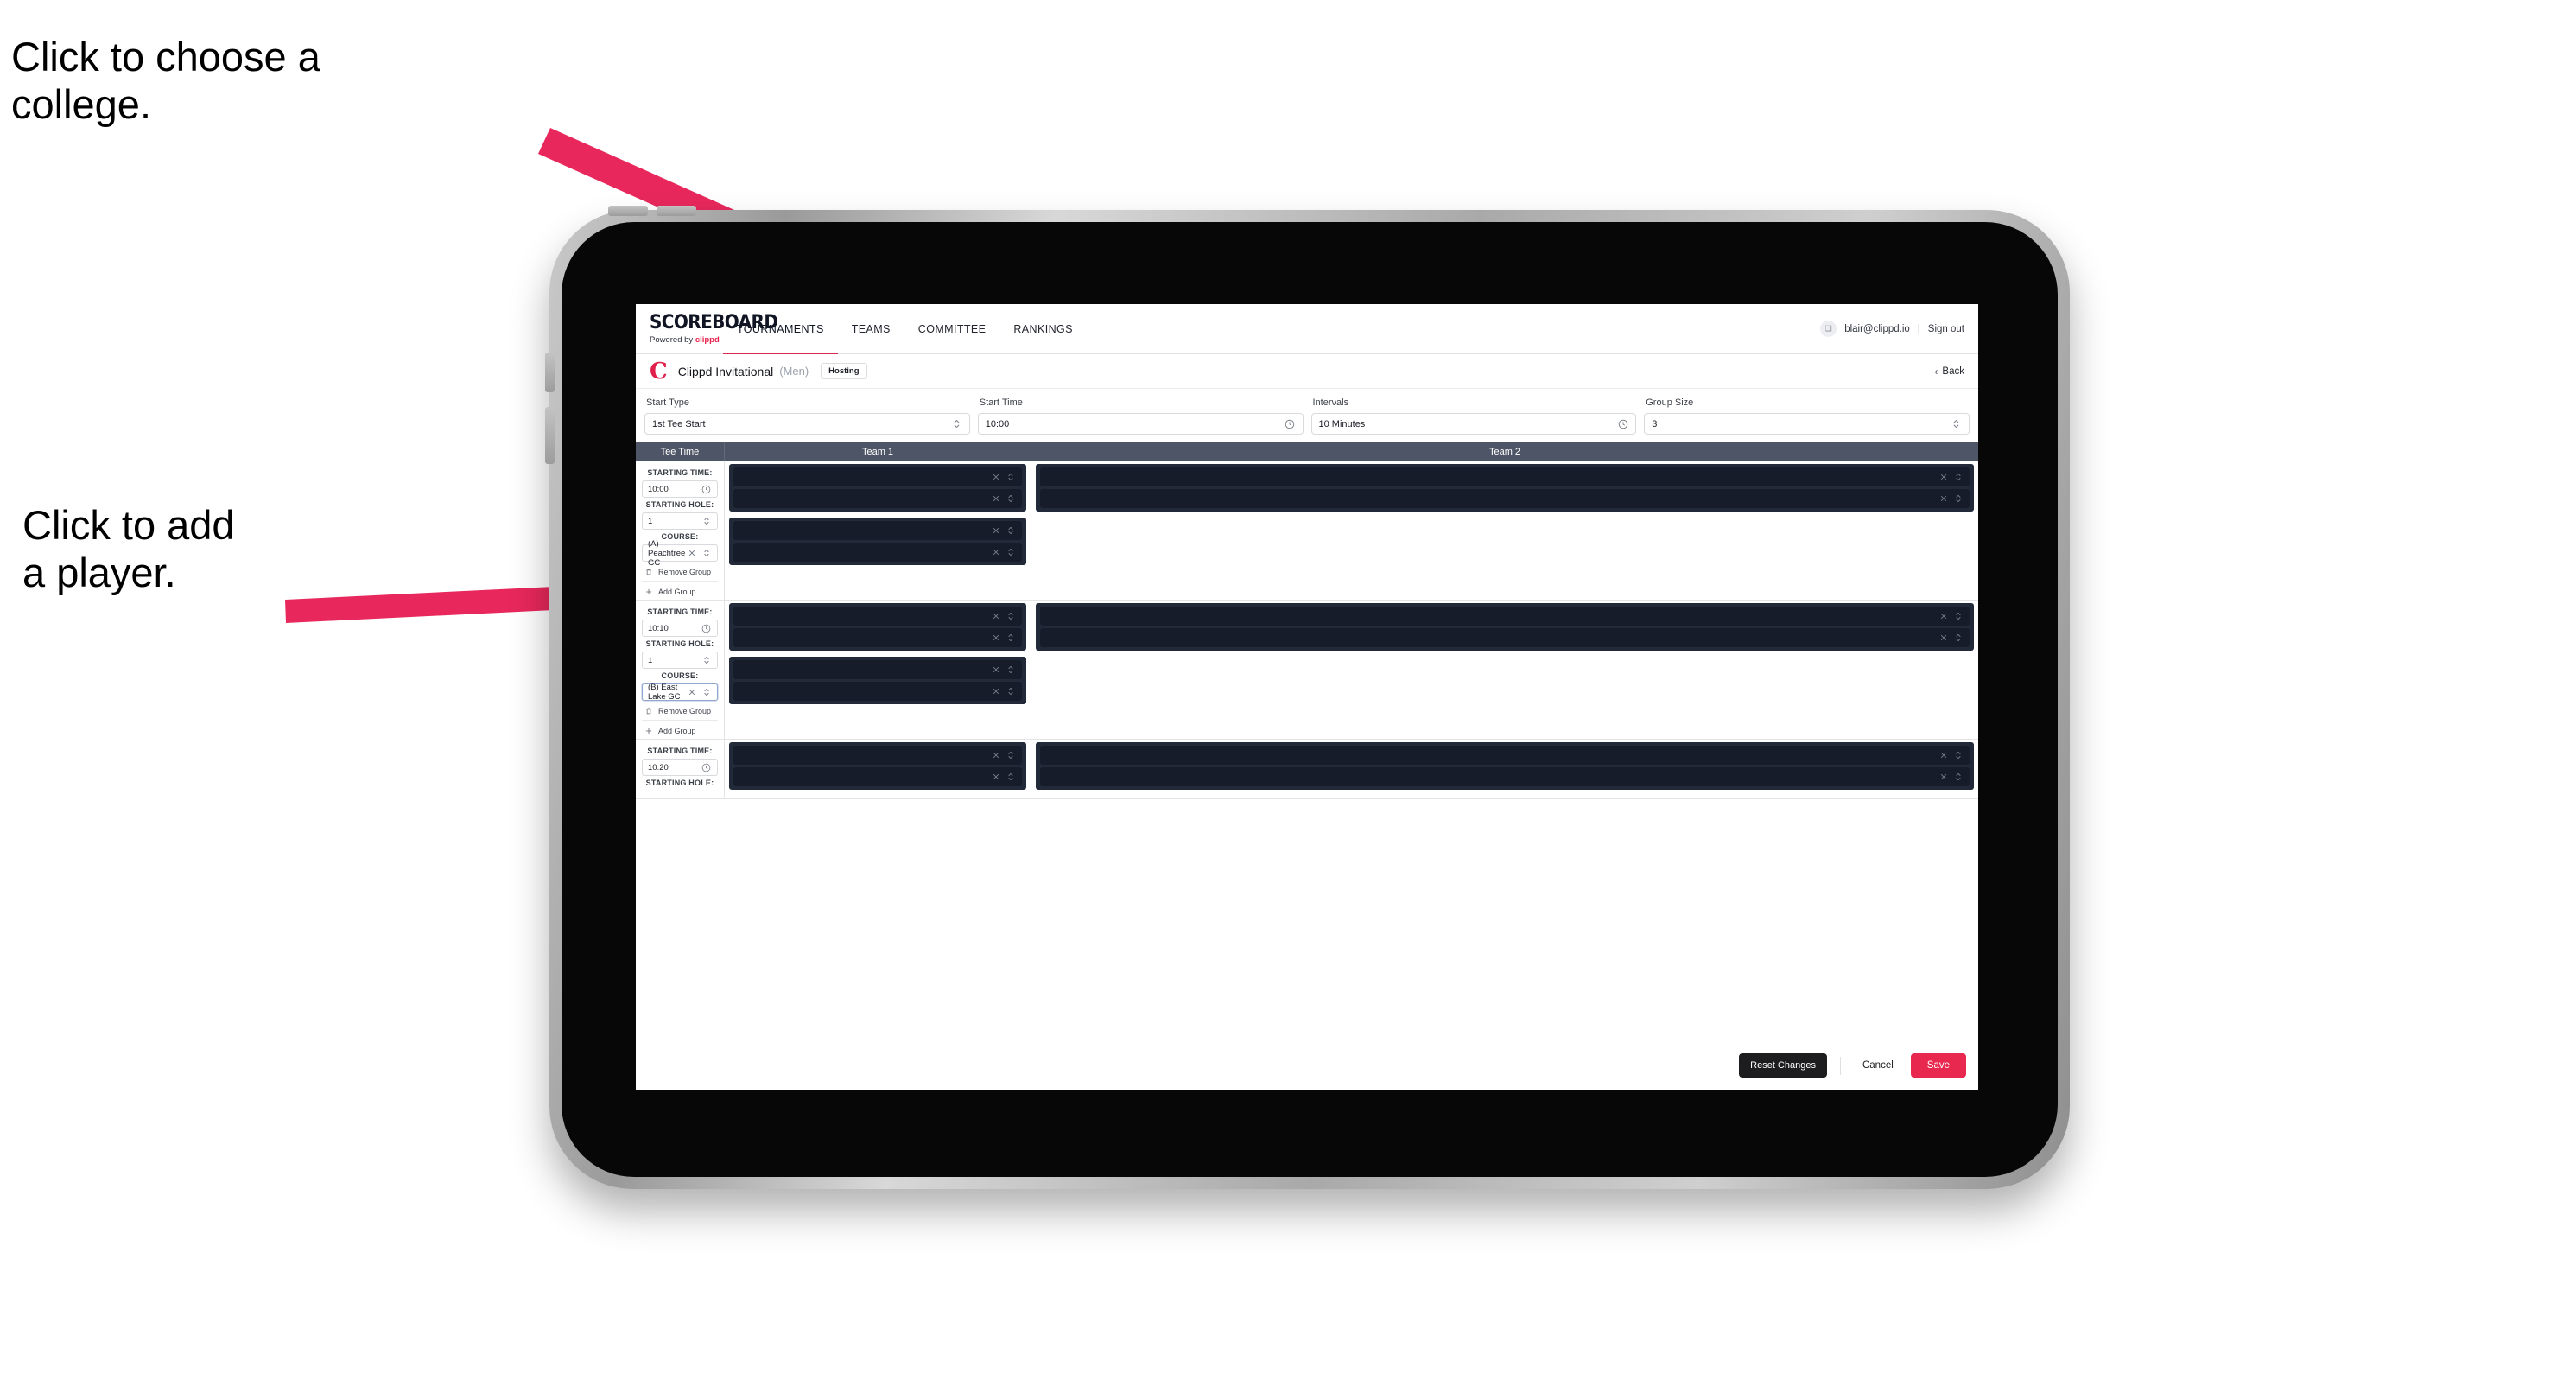 This screenshot has height=1386, width=2576. What do you see at coordinates (807, 424) in the screenshot?
I see `start-type-select: 1st Tee Start` at bounding box center [807, 424].